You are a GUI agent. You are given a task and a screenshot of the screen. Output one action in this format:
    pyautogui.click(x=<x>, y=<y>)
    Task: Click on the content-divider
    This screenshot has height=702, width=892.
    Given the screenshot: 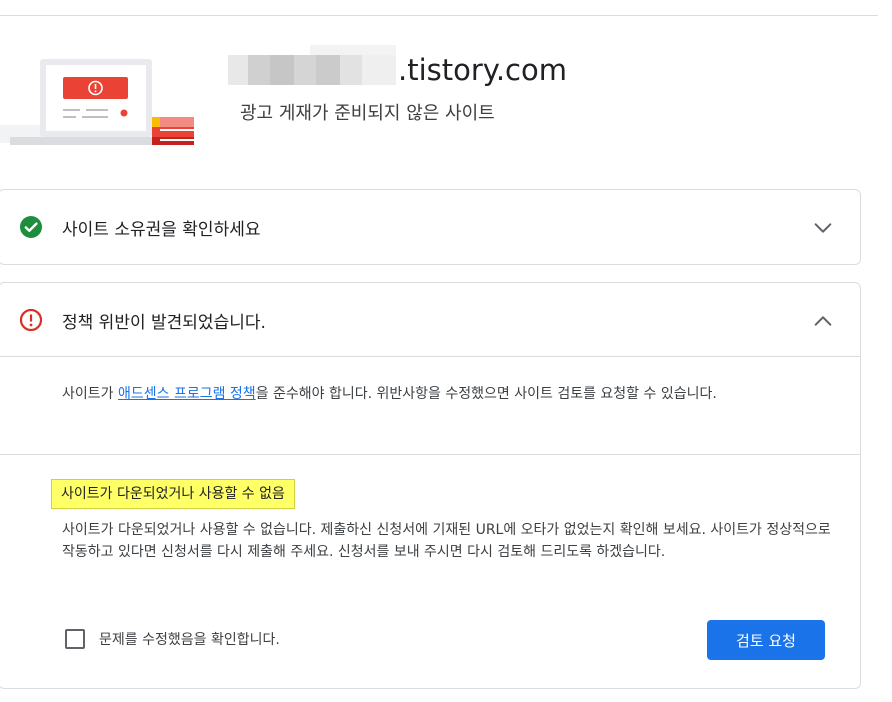 What is the action you would take?
    pyautogui.click(x=430, y=454)
    